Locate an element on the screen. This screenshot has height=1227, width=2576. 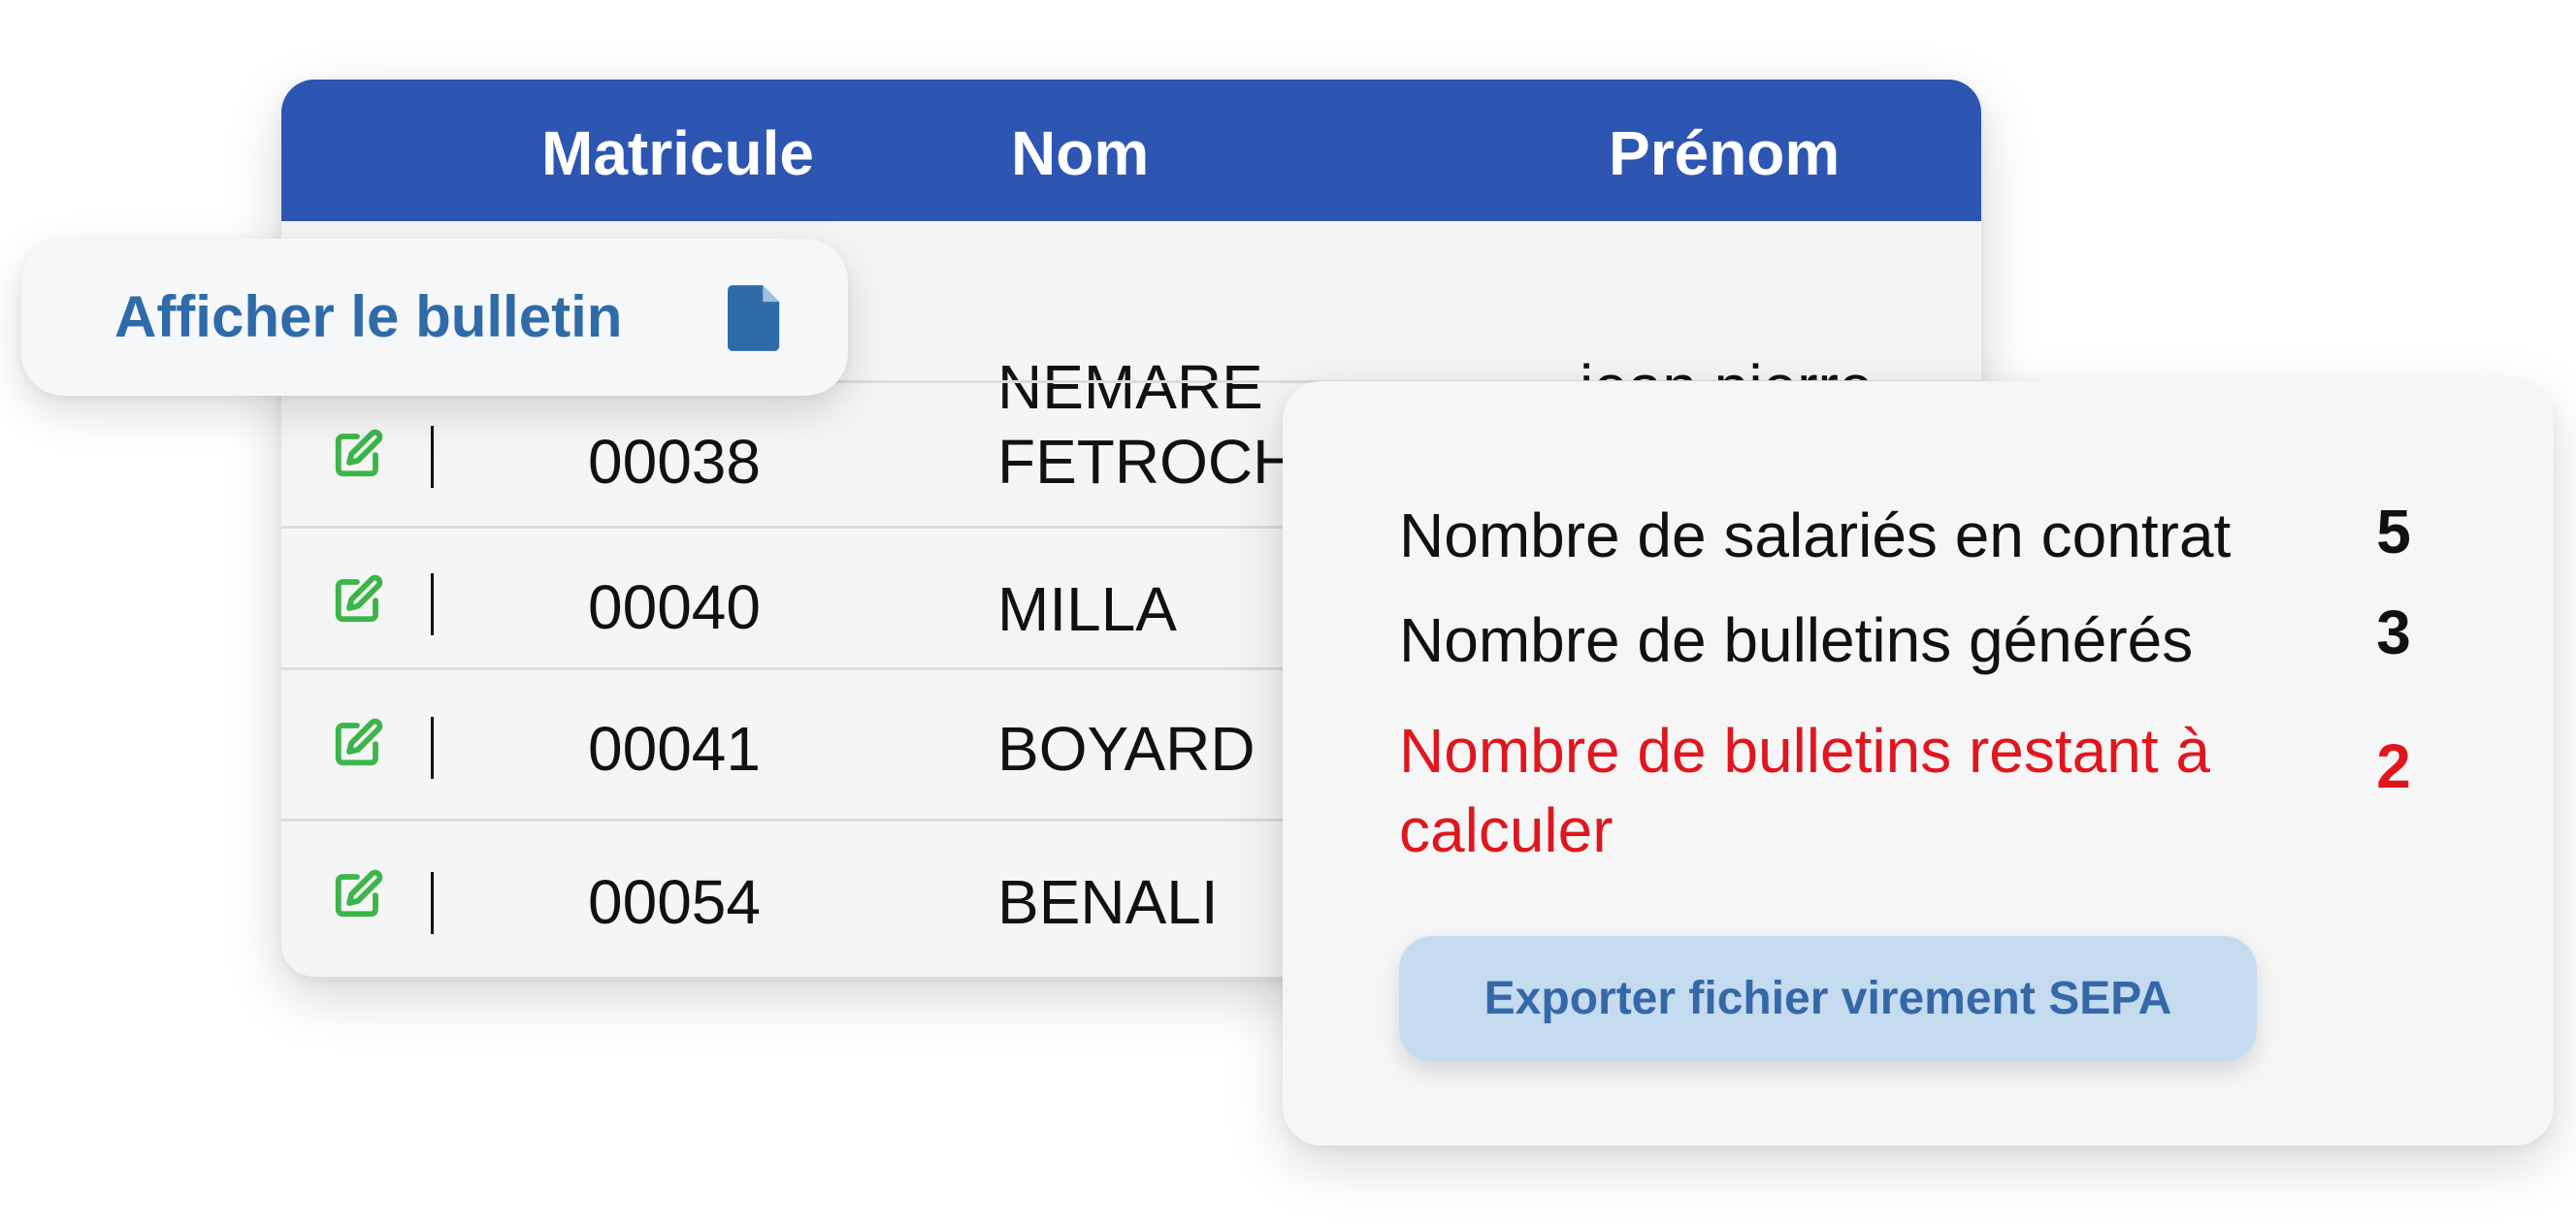
cell-nom: MILLA is located at coordinates (1087, 609).